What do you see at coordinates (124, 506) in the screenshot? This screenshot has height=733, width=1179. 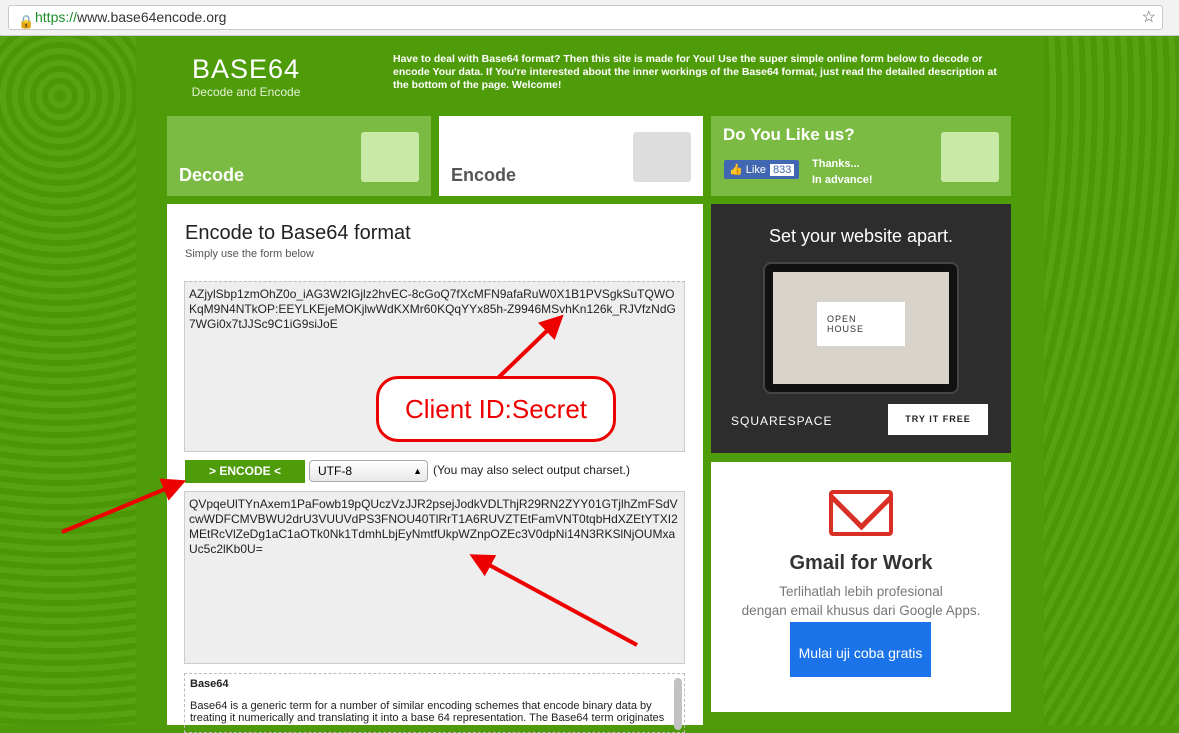 I see `arrow-to-button` at bounding box center [124, 506].